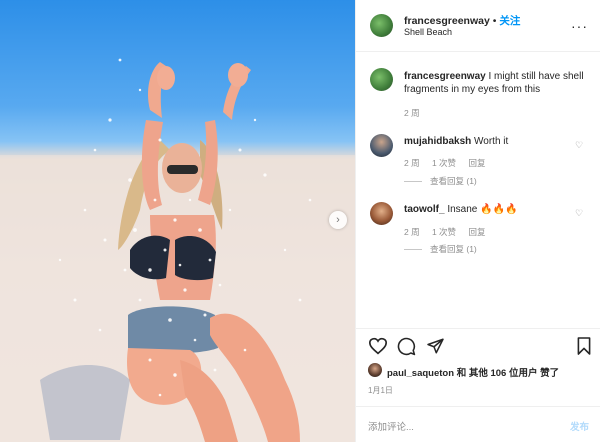 The width and height of the screenshot is (600, 442). I want to click on header-username: francesgreenway, so click(447, 21).